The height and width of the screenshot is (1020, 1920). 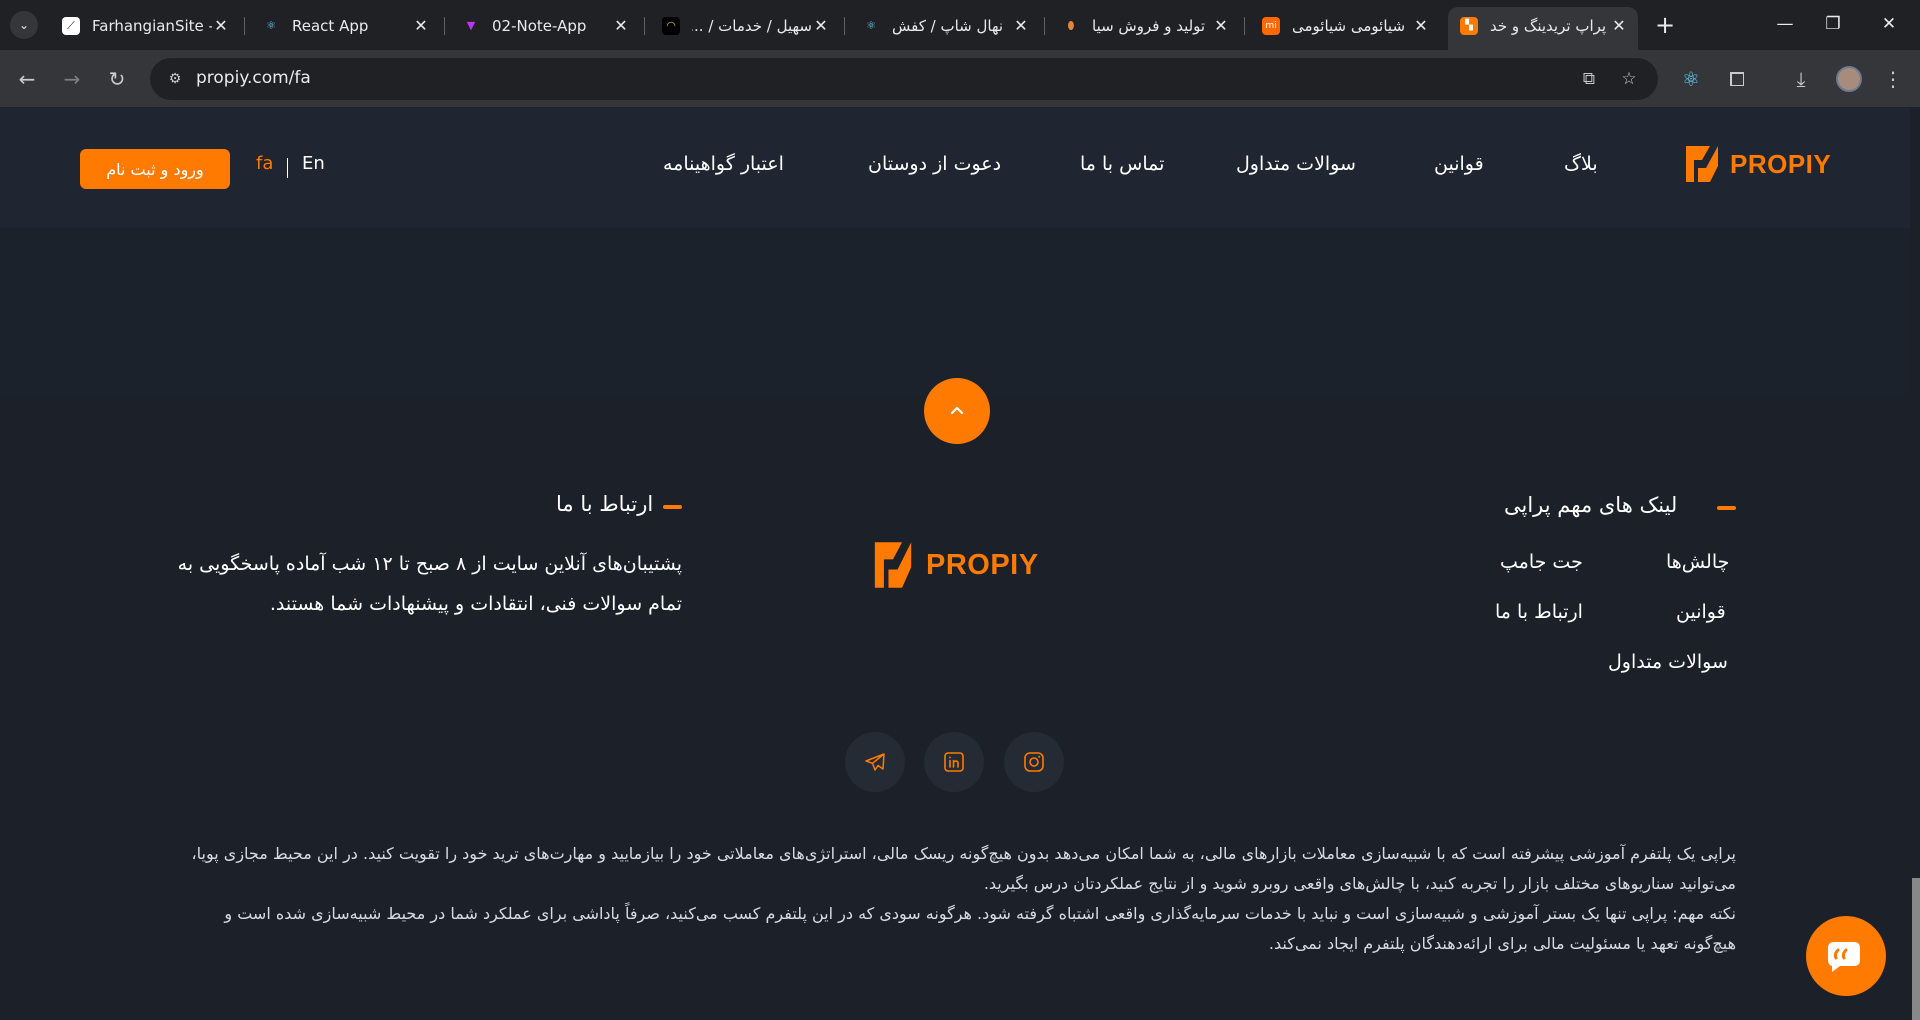 What do you see at coordinates (71, 25) in the screenshot?
I see `link-favicon-icon: ⟋` at bounding box center [71, 25].